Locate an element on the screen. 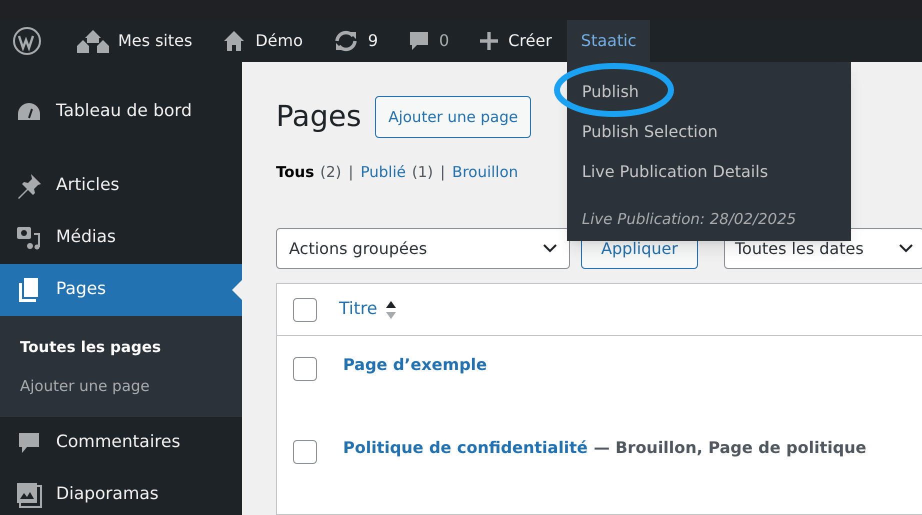  sidebar-item: Médias is located at coordinates (121, 238).